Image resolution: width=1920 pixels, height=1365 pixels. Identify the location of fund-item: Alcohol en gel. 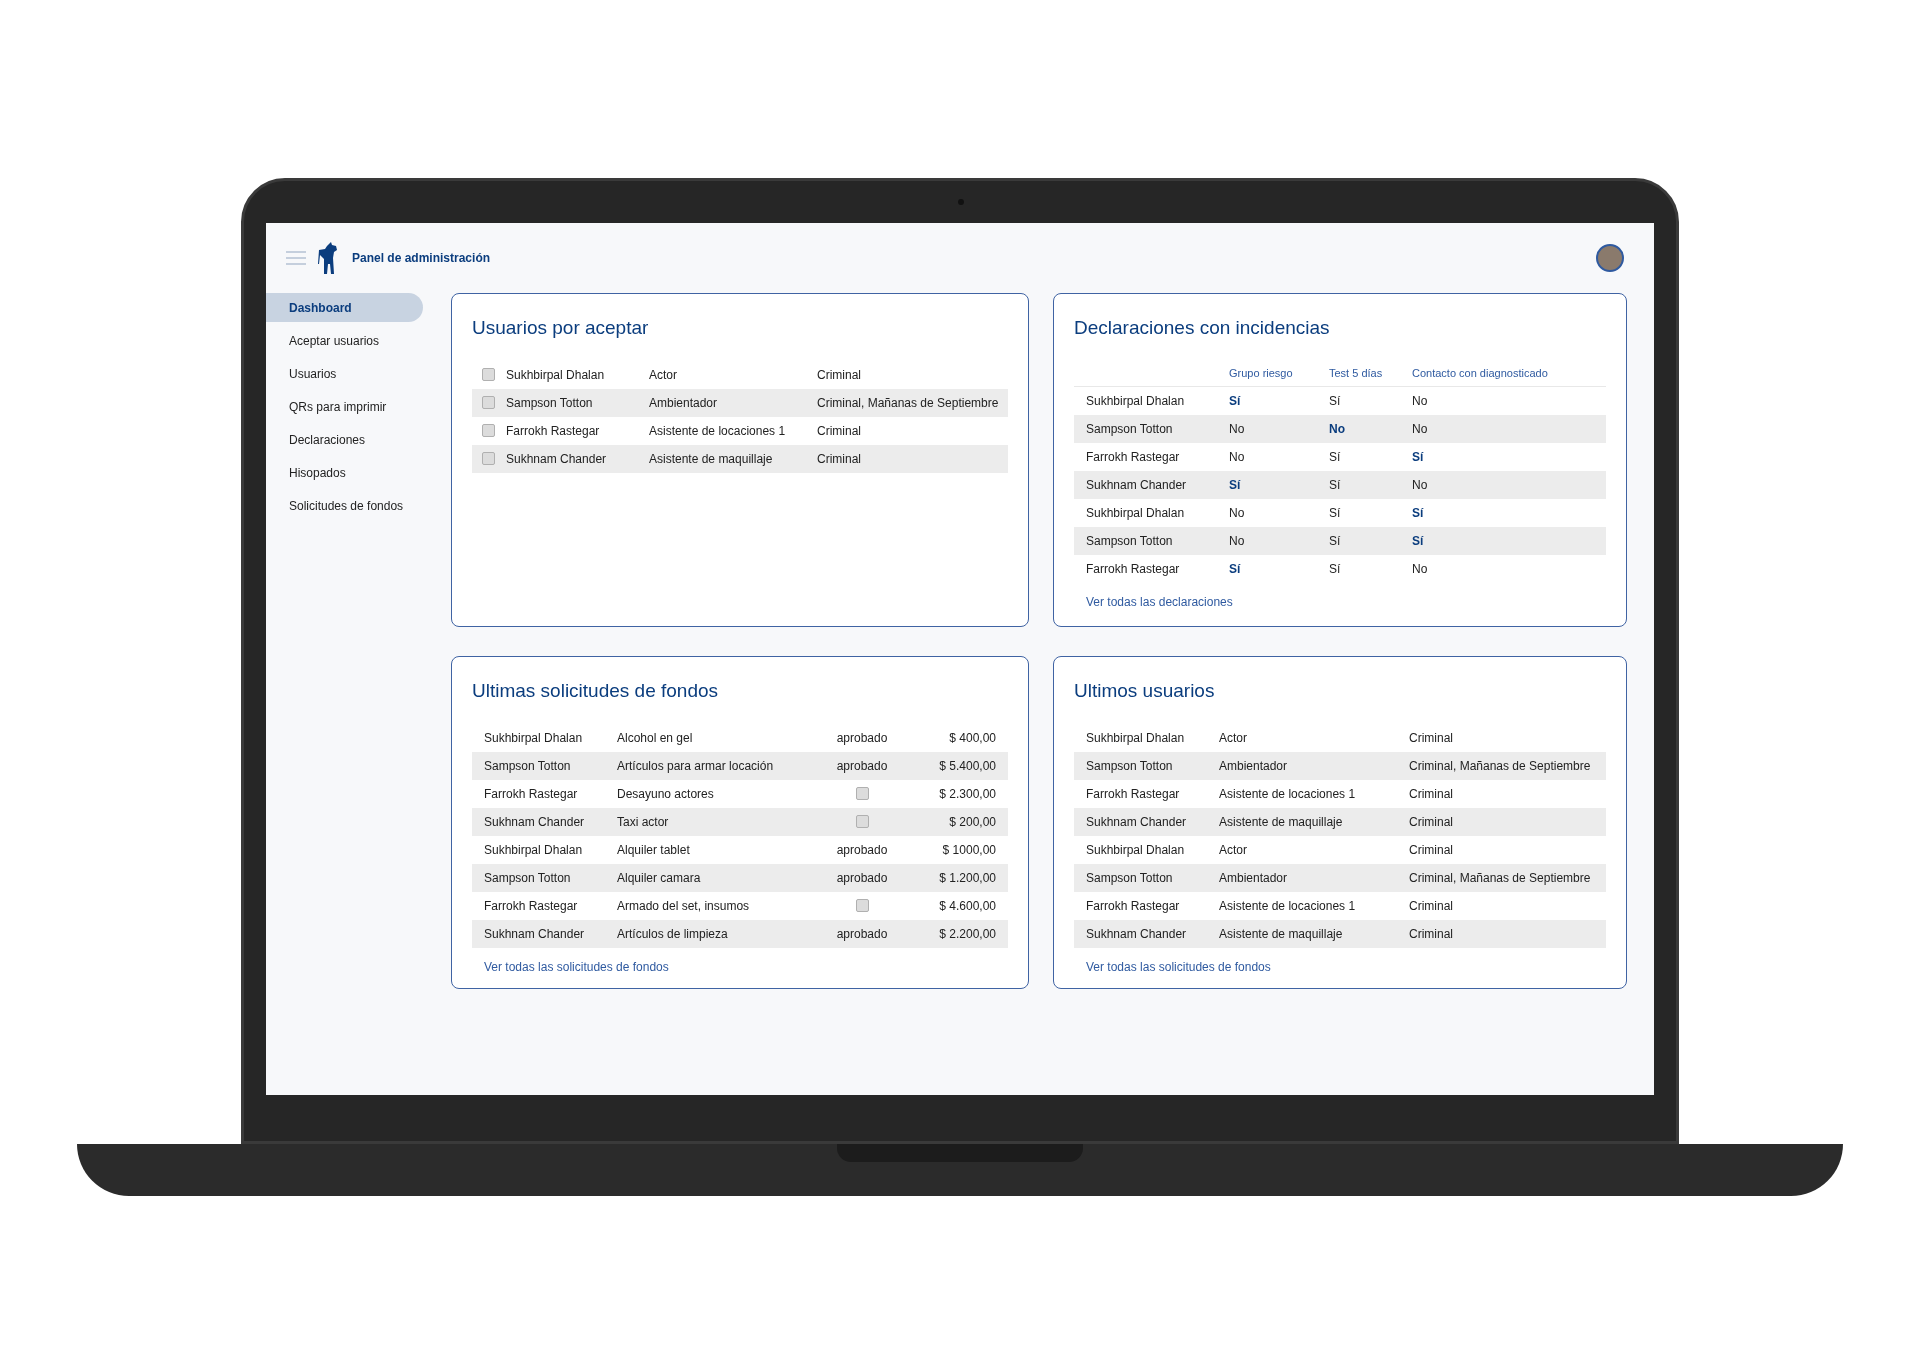
(655, 737).